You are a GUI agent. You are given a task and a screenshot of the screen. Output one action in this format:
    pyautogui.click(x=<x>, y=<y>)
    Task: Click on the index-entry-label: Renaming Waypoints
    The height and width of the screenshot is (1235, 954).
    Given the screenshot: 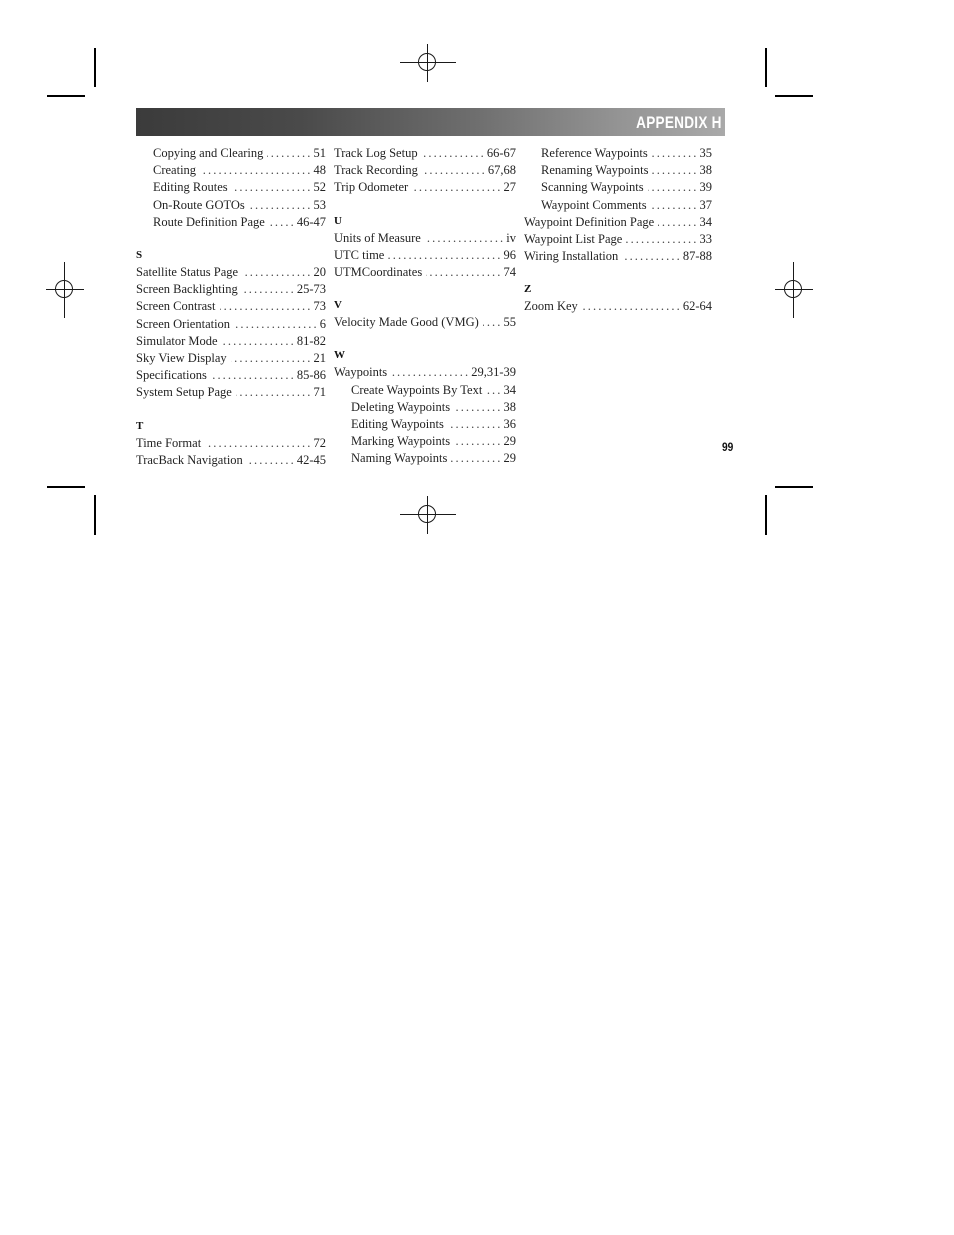 What is the action you would take?
    pyautogui.click(x=595, y=170)
    